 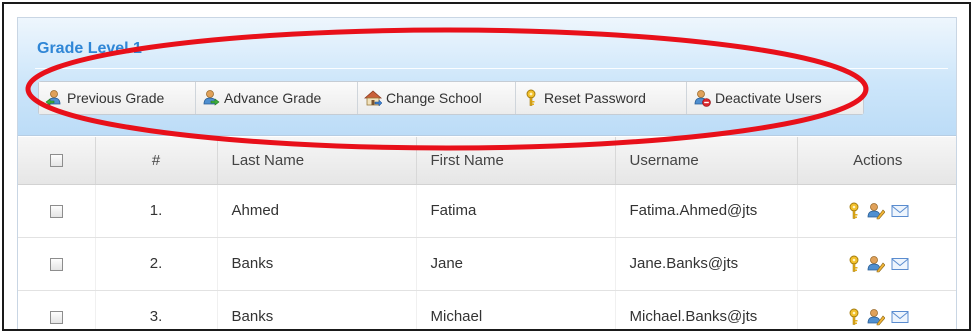 I want to click on select-all-checkbox, so click(x=56, y=161).